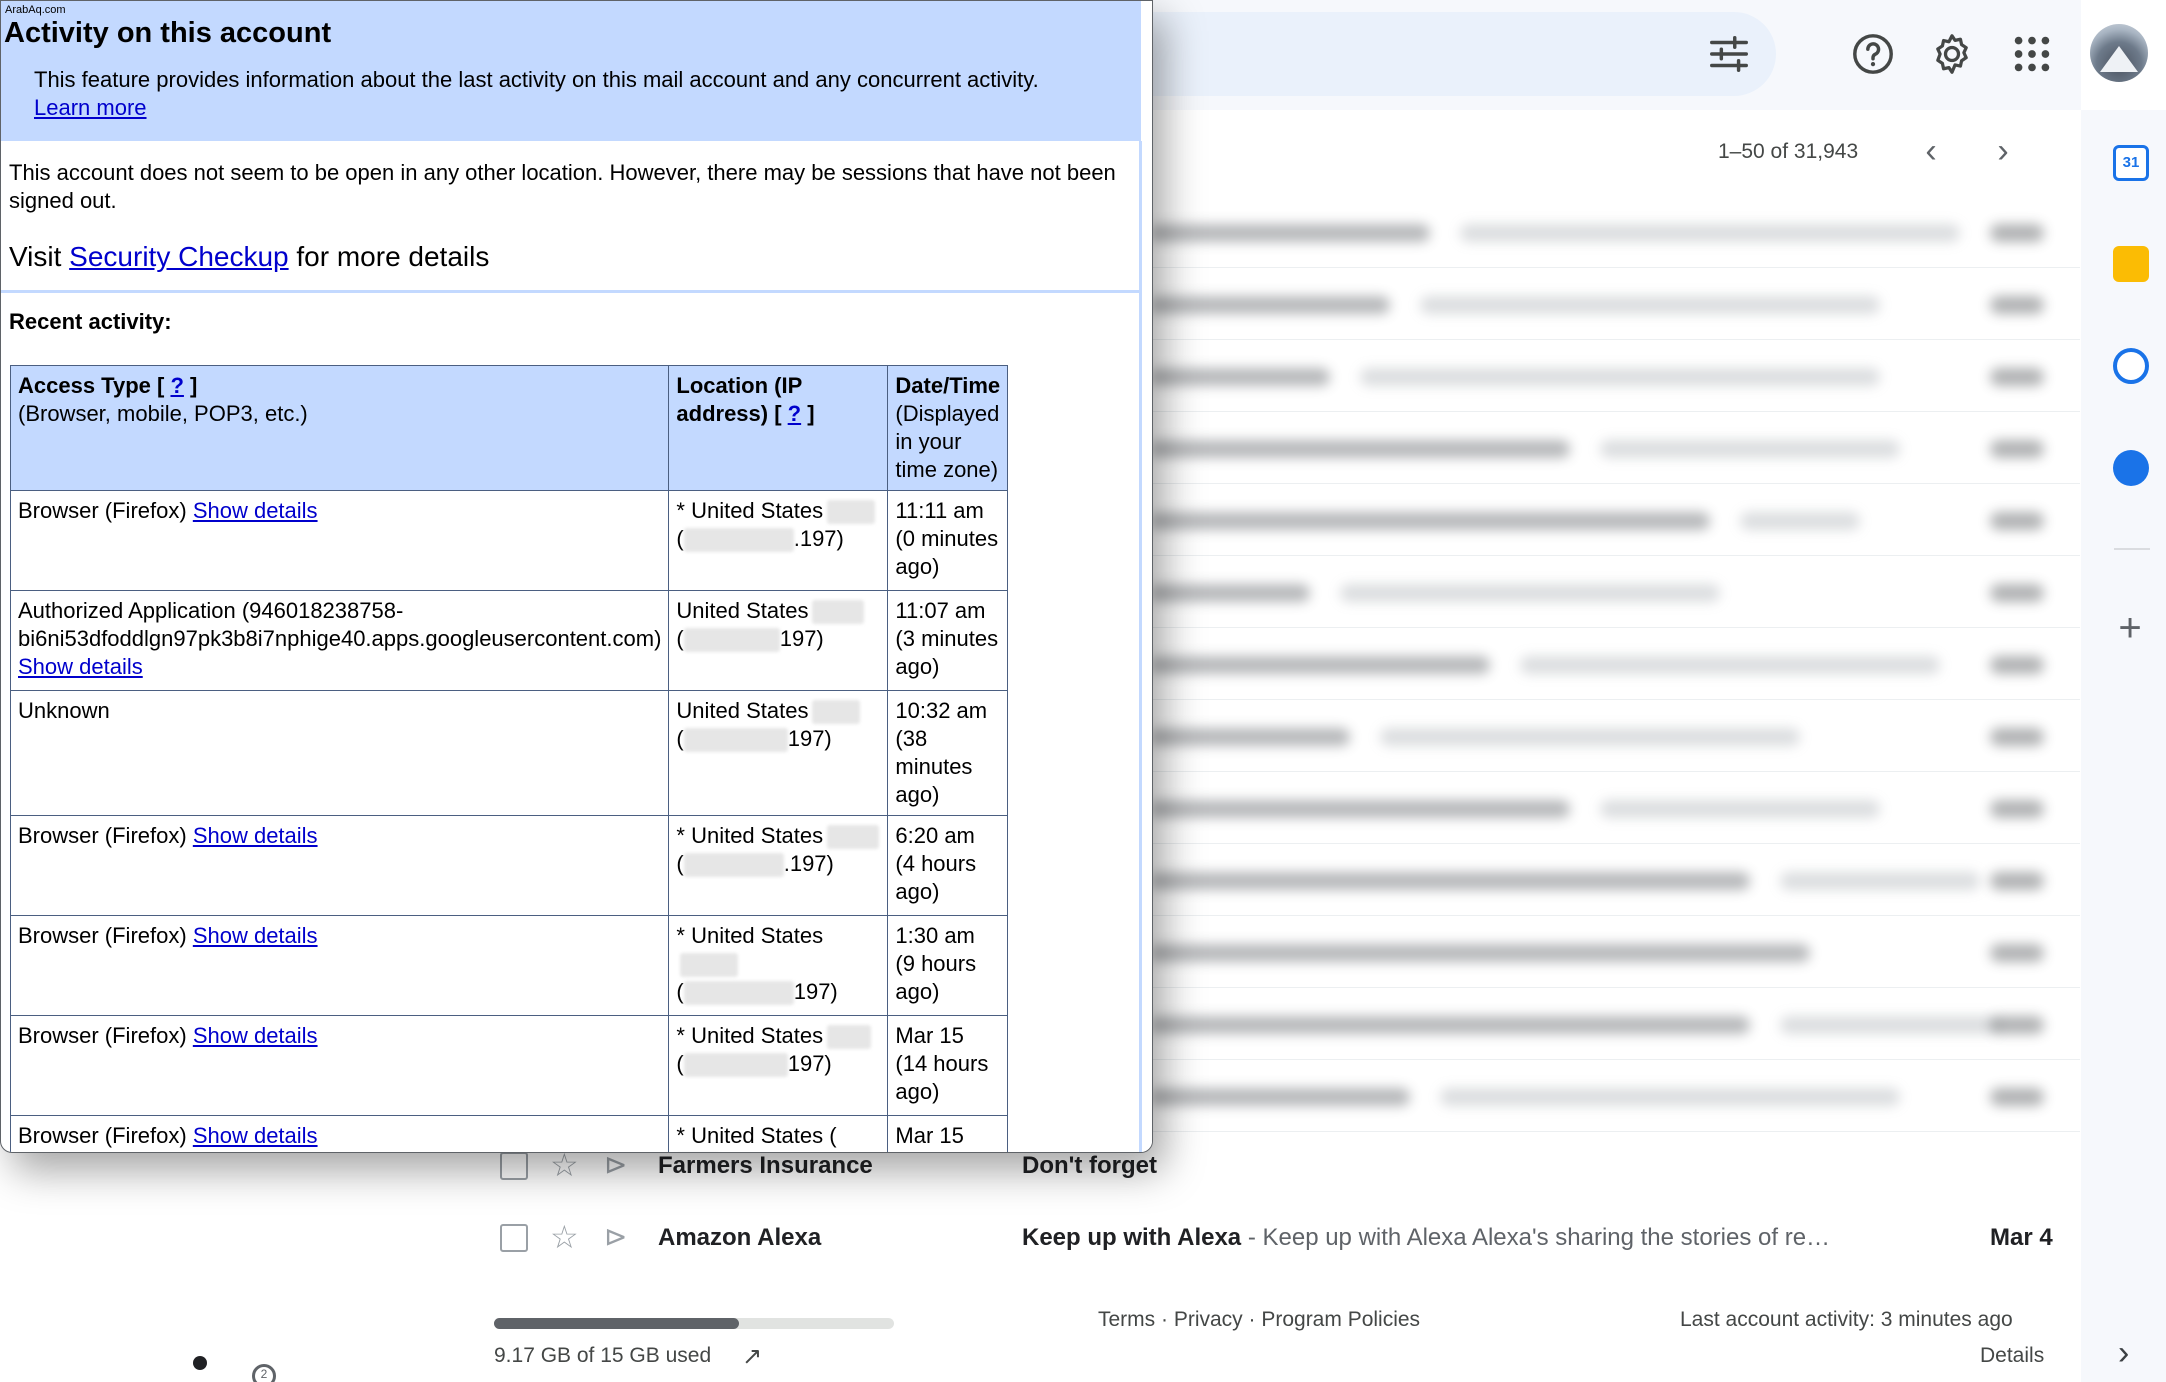  I want to click on ip-open-paren: (, so click(680, 1063).